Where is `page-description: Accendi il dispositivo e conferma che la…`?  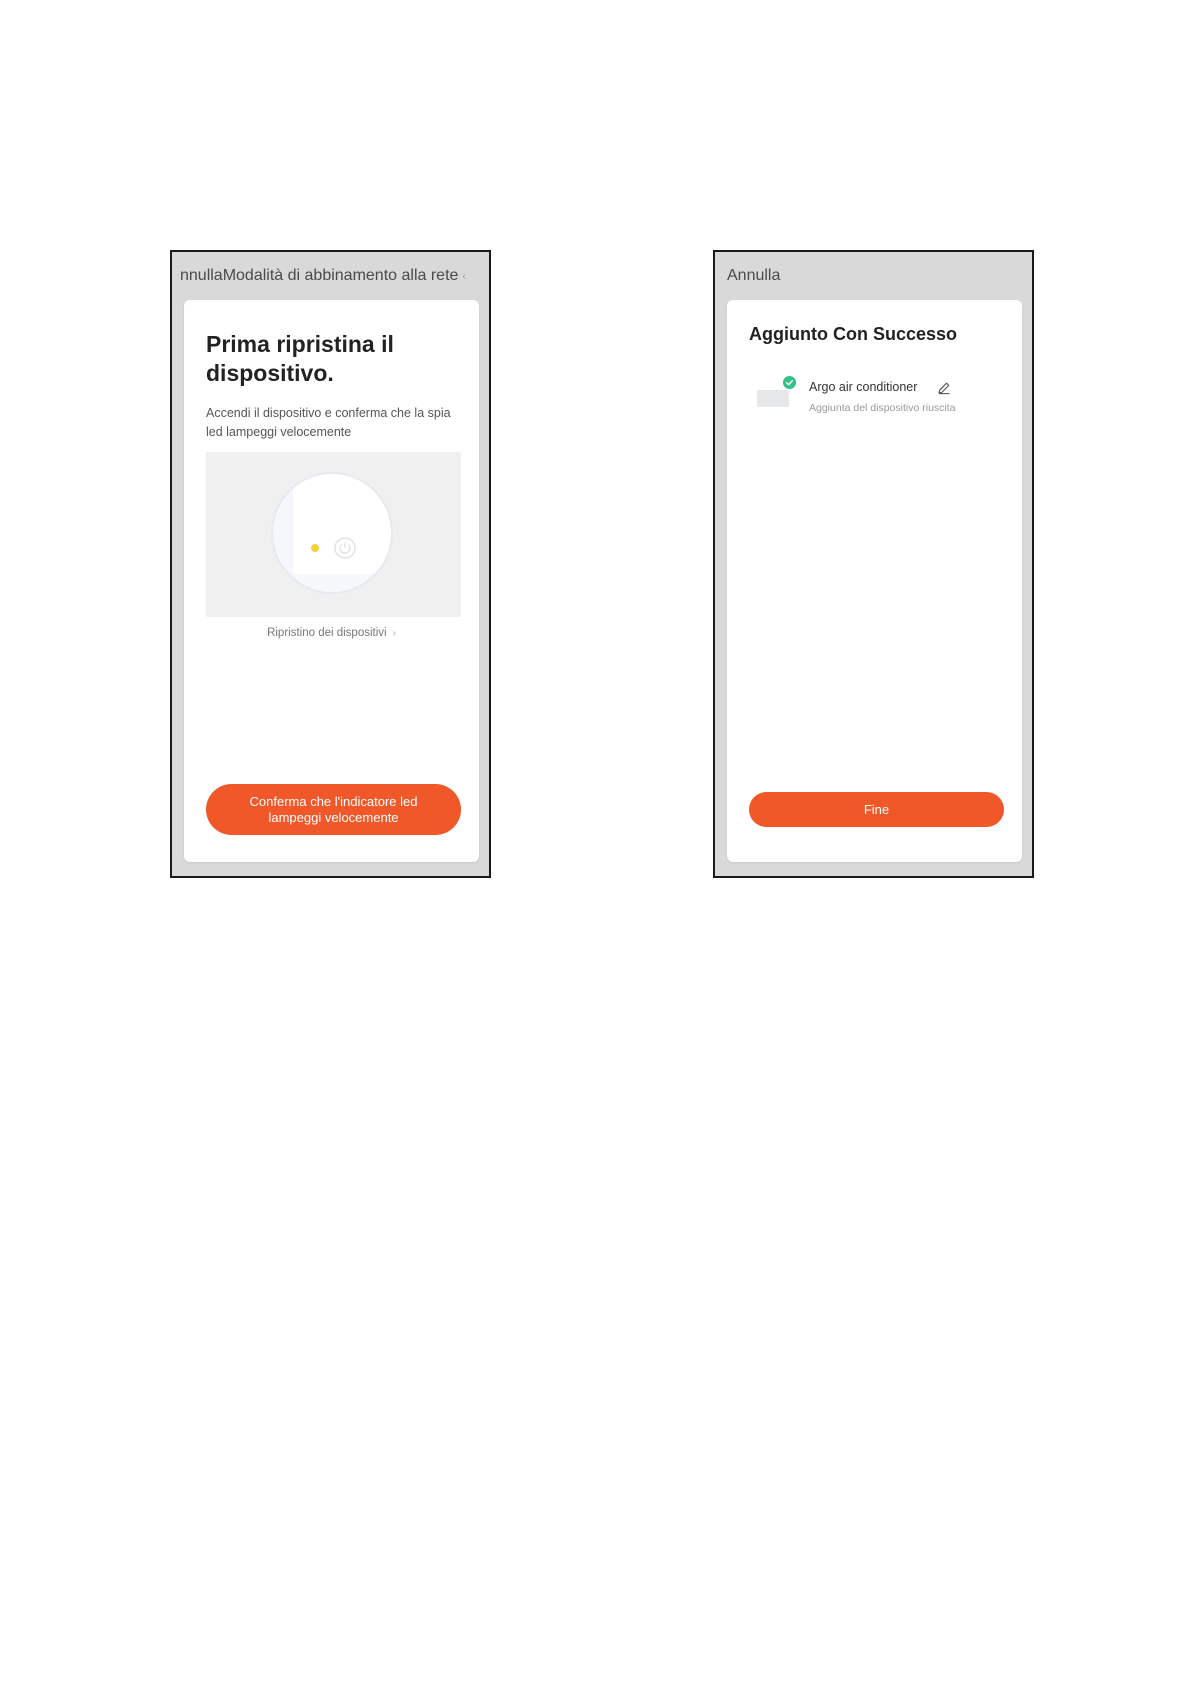 page-description: Accendi il dispositivo e conferma che la… is located at coordinates (328, 422).